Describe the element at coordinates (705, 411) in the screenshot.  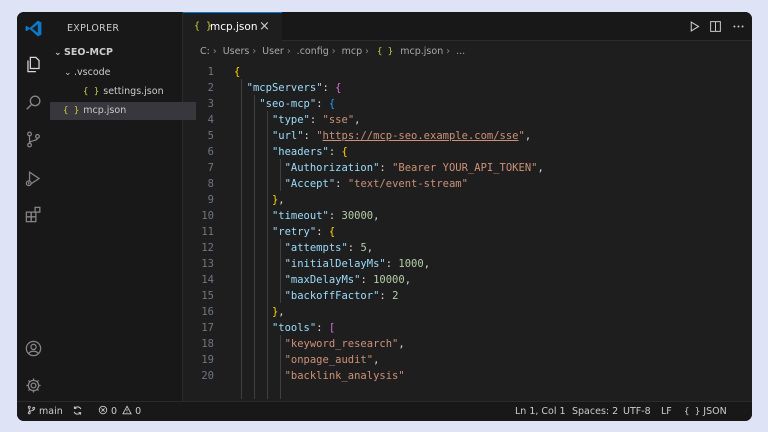
I see `language-mode: { } JSON` at that location.